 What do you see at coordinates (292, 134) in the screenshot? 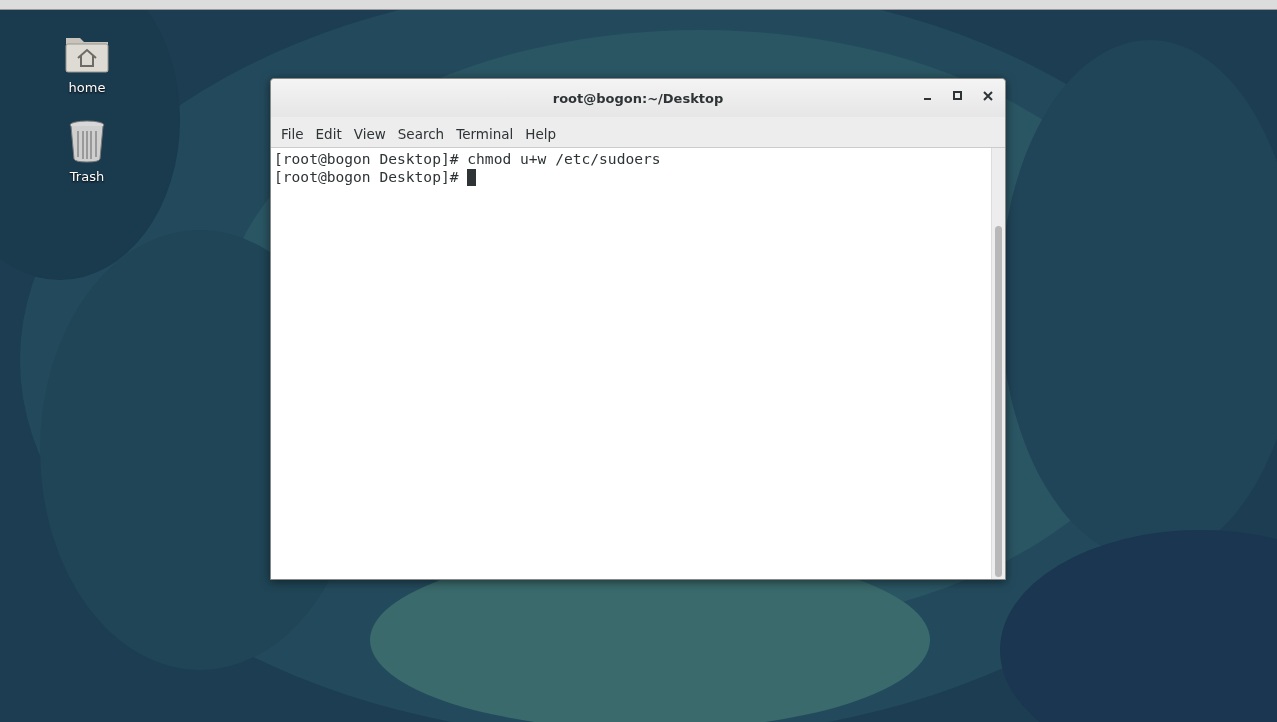
I see `menu-item: File` at bounding box center [292, 134].